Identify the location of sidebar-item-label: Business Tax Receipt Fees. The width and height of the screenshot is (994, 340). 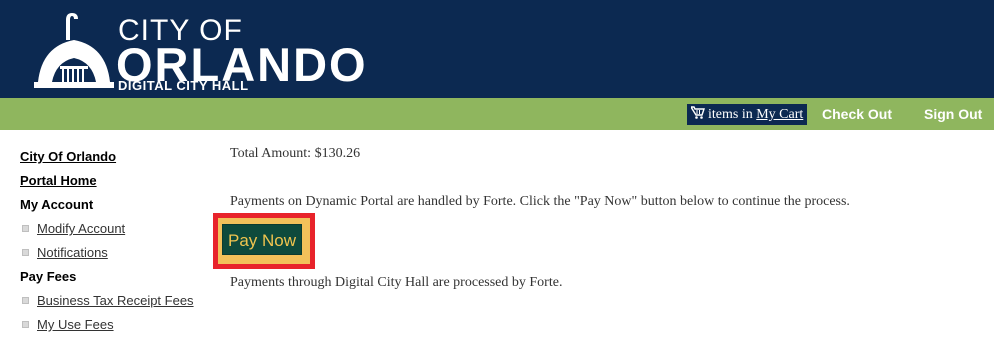
(115, 300).